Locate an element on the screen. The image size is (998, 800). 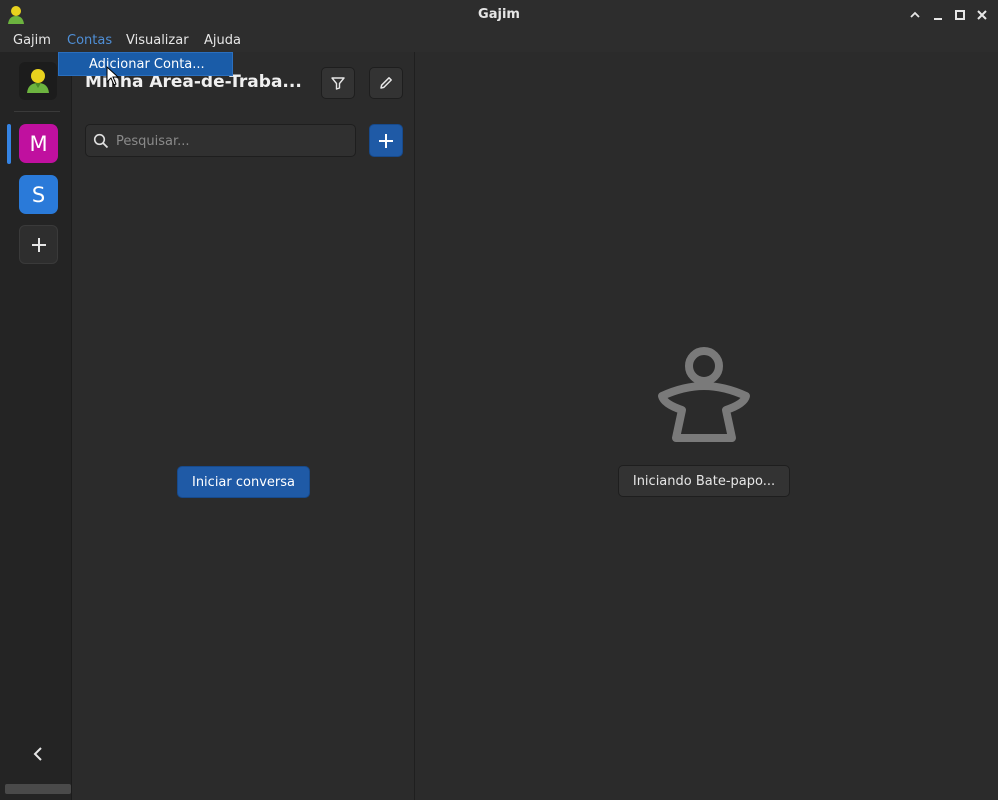
workspace-logo is located at coordinates (38, 81).